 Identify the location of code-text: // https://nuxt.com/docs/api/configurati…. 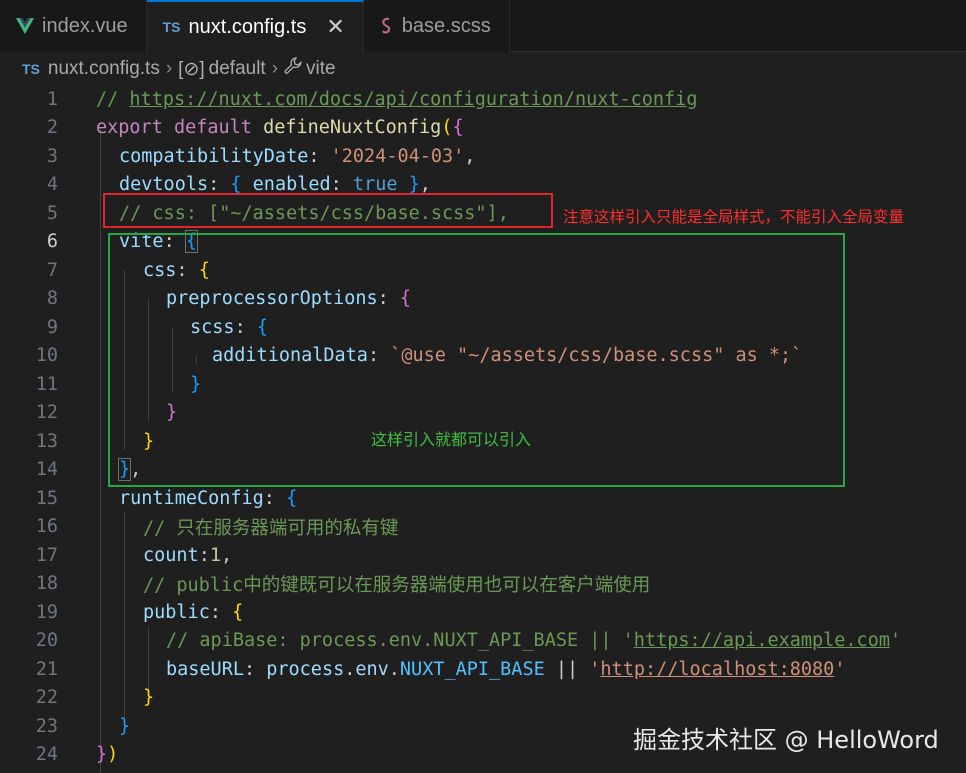
(397, 99).